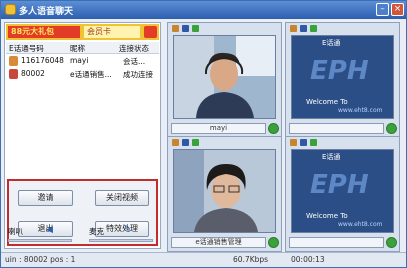 This screenshot has height=268, width=407. I want to click on status-speed: 60.7Kbps, so click(251, 259).